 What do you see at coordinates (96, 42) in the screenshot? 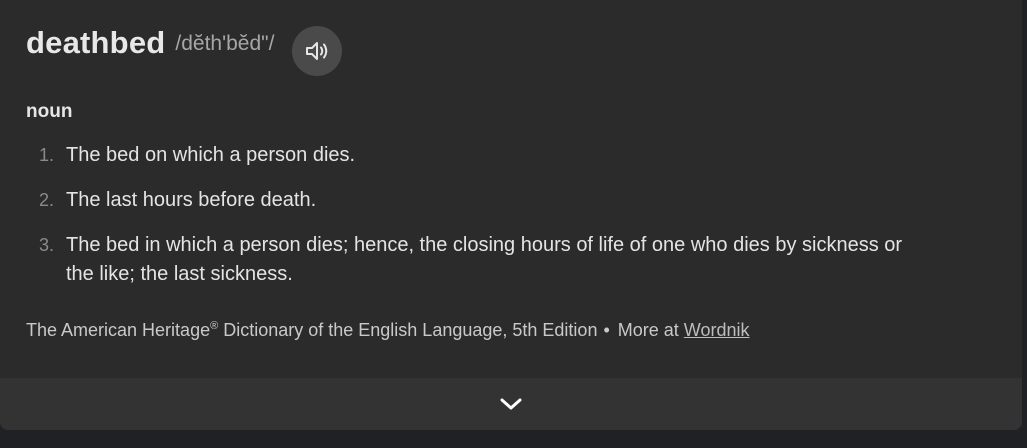
I see `headword: deathbed` at bounding box center [96, 42].